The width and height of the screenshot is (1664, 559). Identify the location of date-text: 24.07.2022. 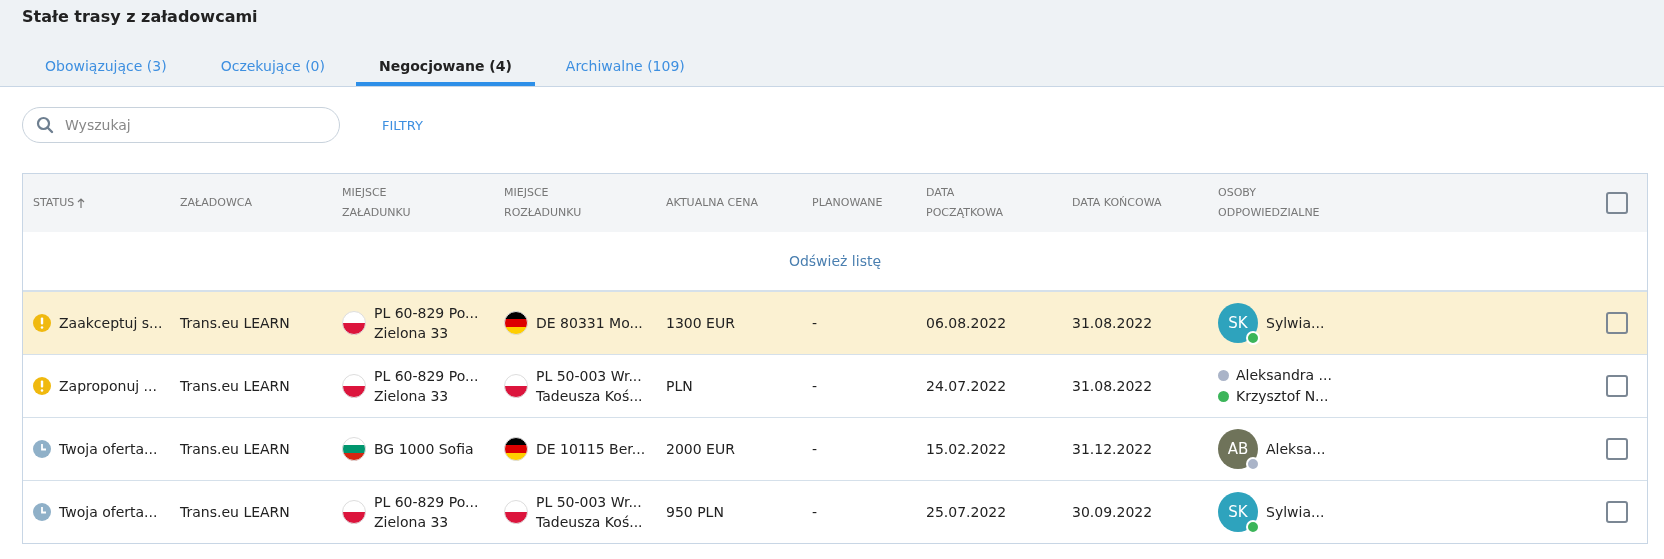
(966, 386).